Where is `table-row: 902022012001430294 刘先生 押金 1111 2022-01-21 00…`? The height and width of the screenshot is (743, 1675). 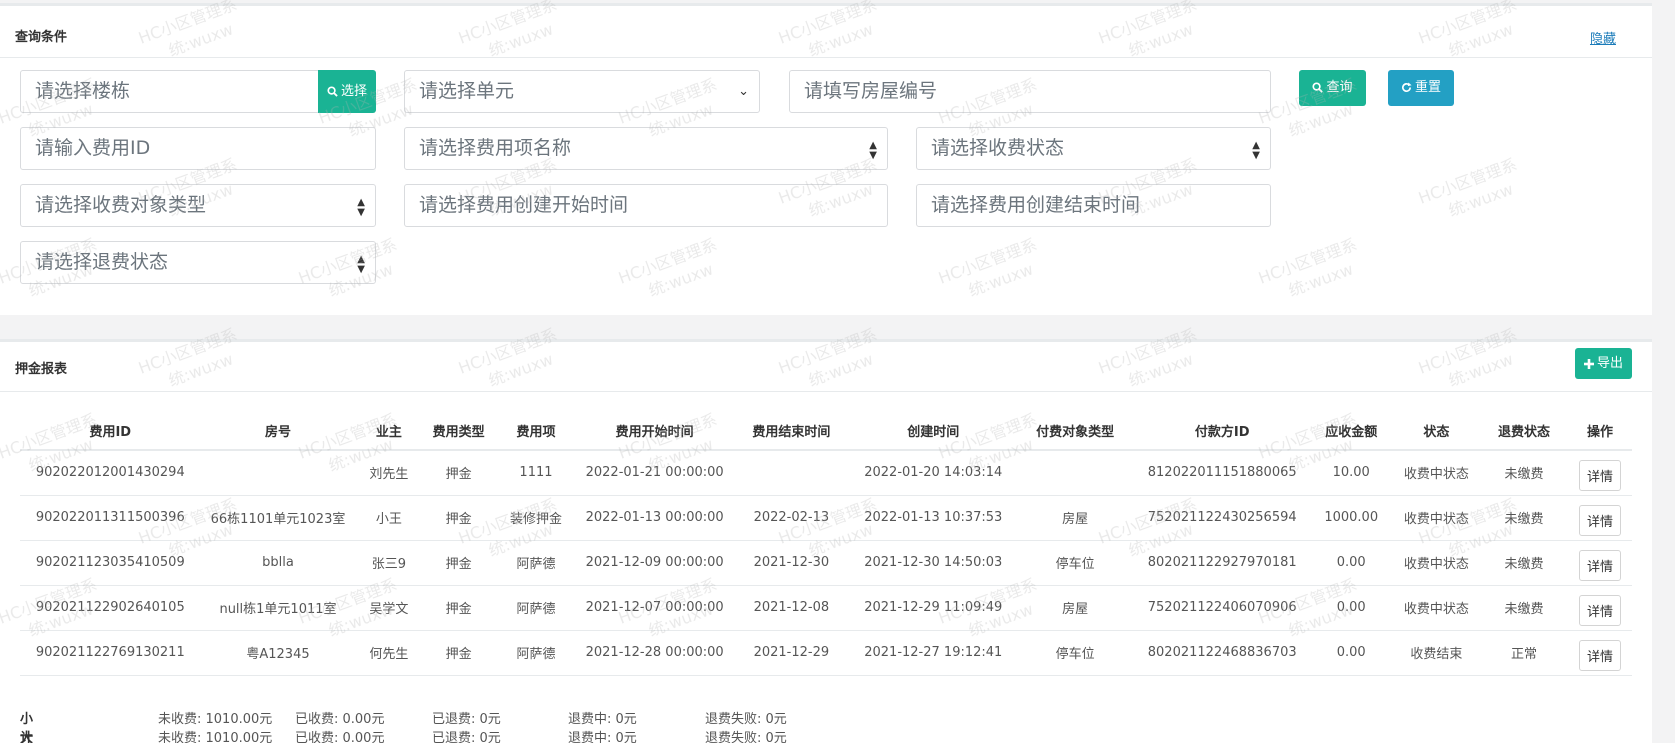 table-row: 902022012001430294 刘先生 押金 1111 2022-01-21 00… is located at coordinates (826, 473).